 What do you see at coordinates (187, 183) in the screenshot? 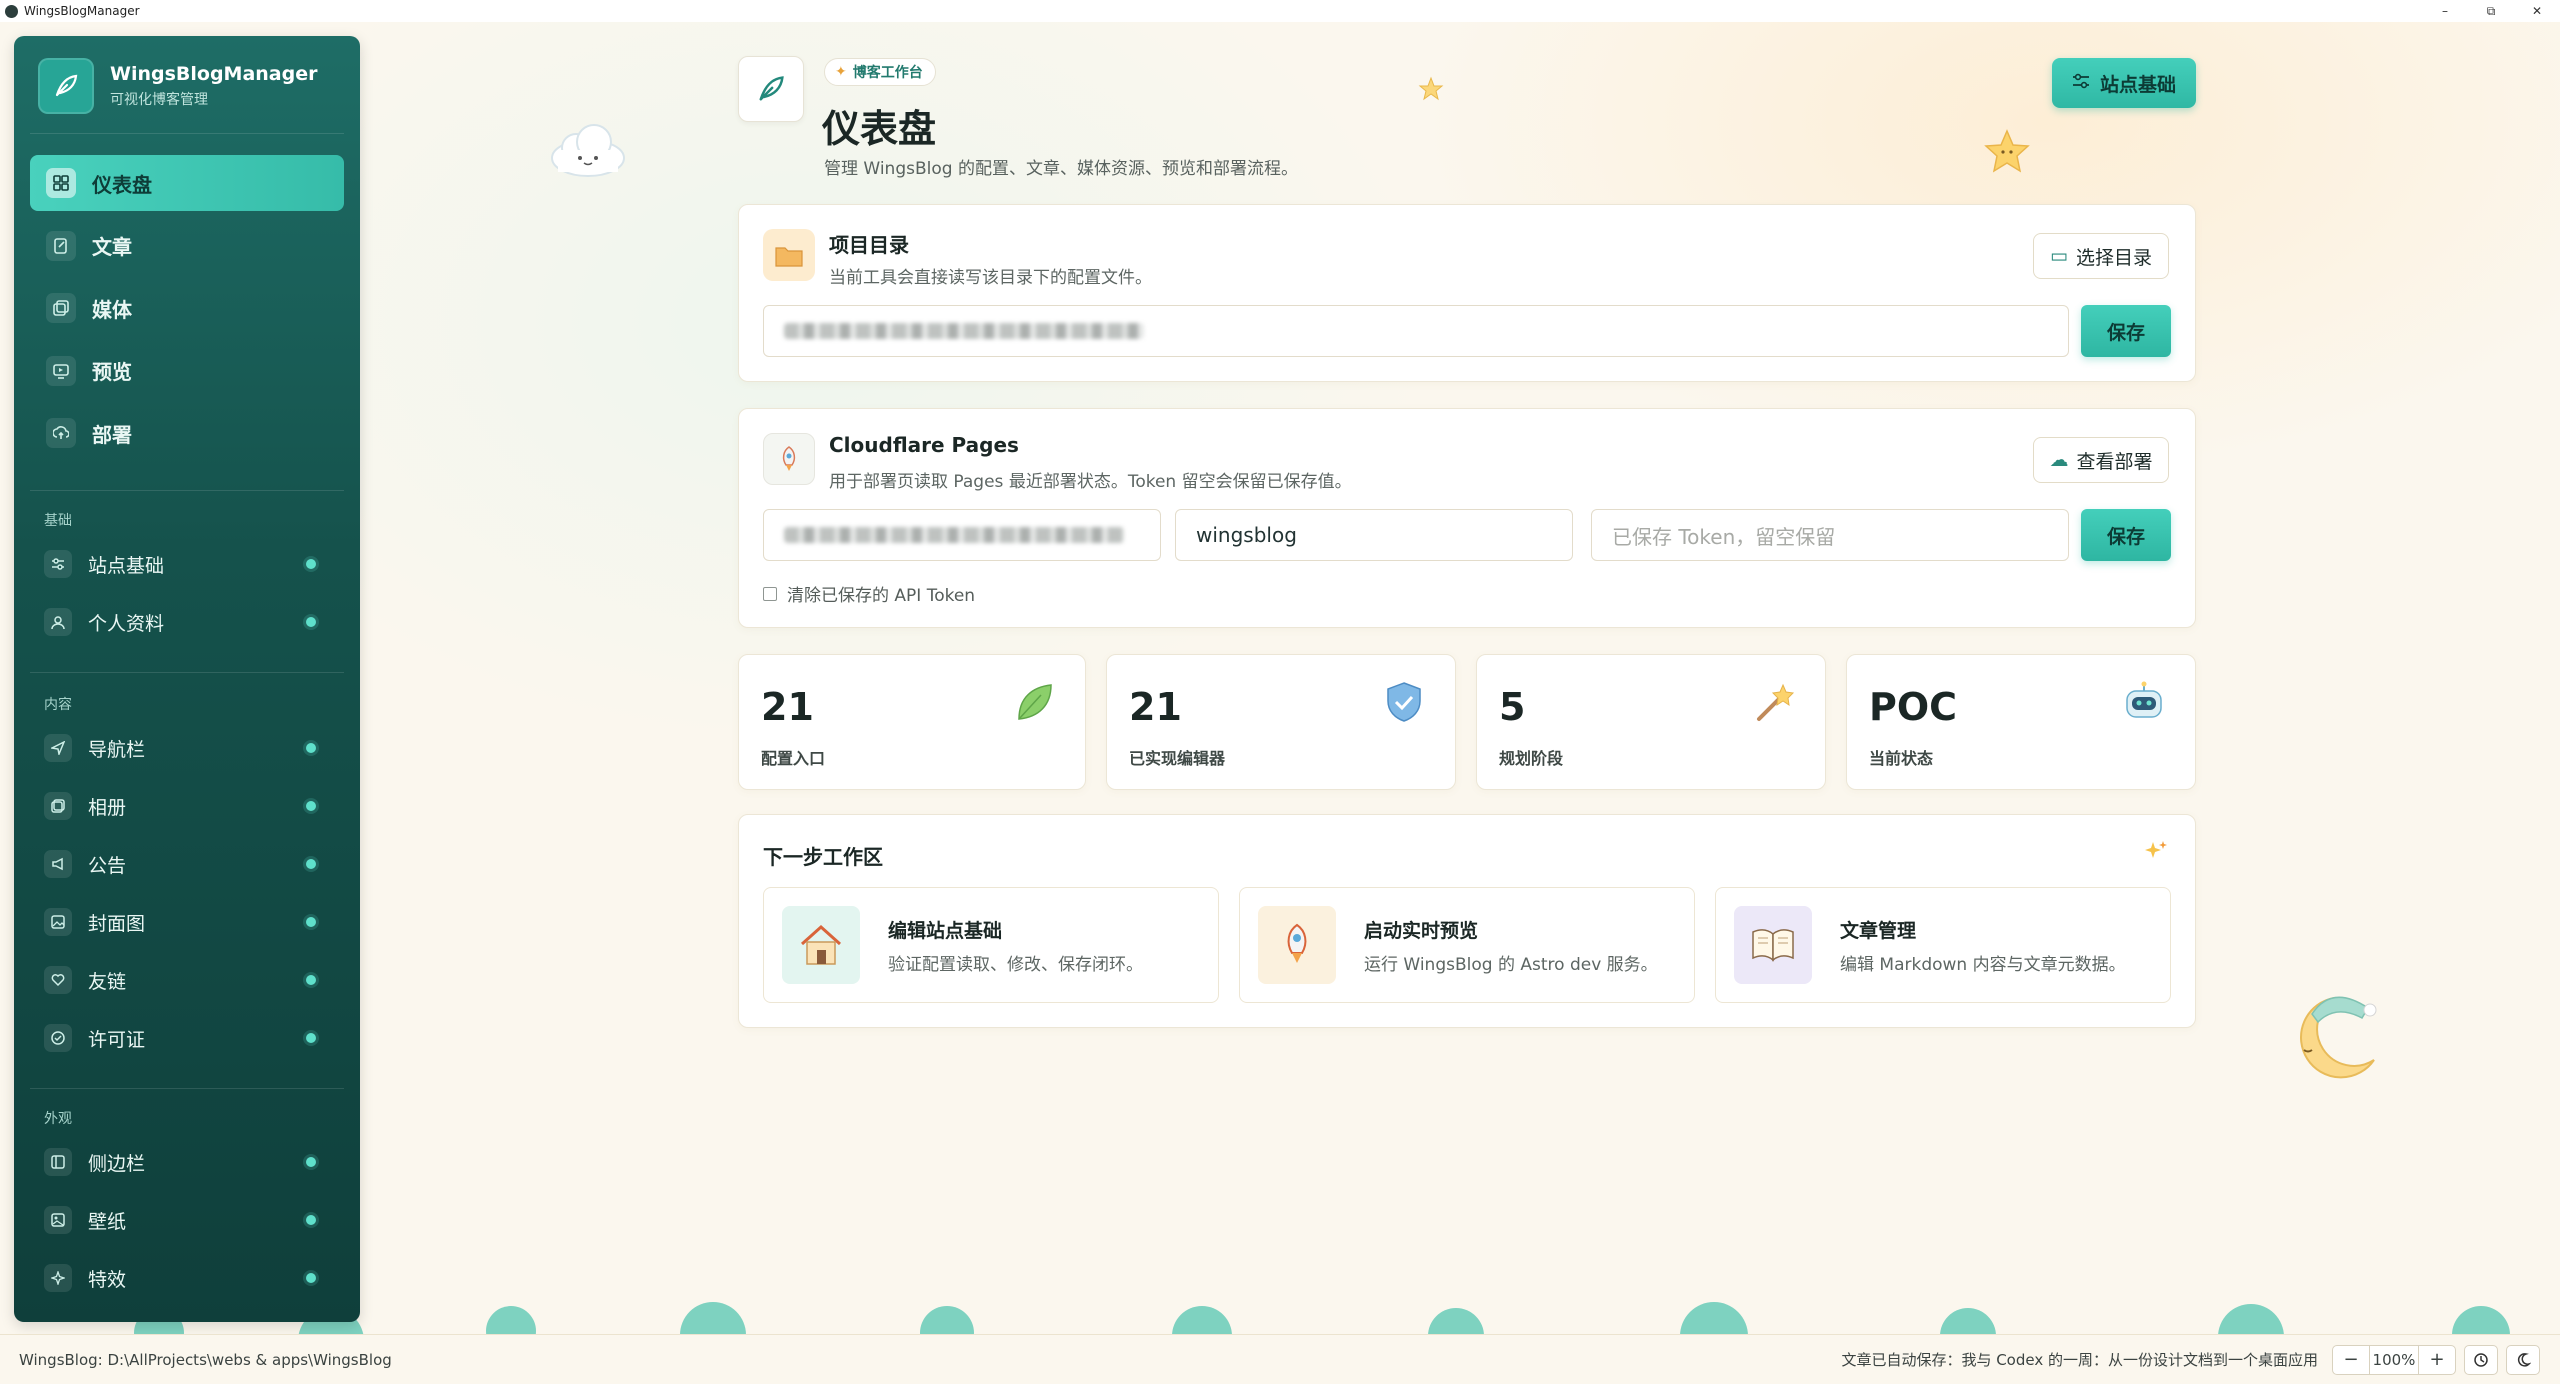
I see `nav-item-dashboard: 仪表盘` at bounding box center [187, 183].